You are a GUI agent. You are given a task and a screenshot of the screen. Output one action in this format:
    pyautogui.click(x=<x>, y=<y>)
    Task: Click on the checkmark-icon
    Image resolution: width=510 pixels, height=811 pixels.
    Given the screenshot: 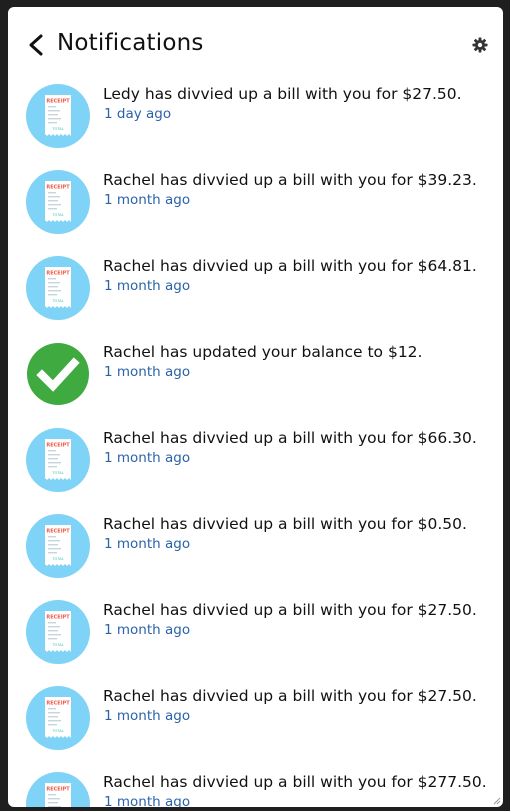 What is the action you would take?
    pyautogui.click(x=58, y=374)
    